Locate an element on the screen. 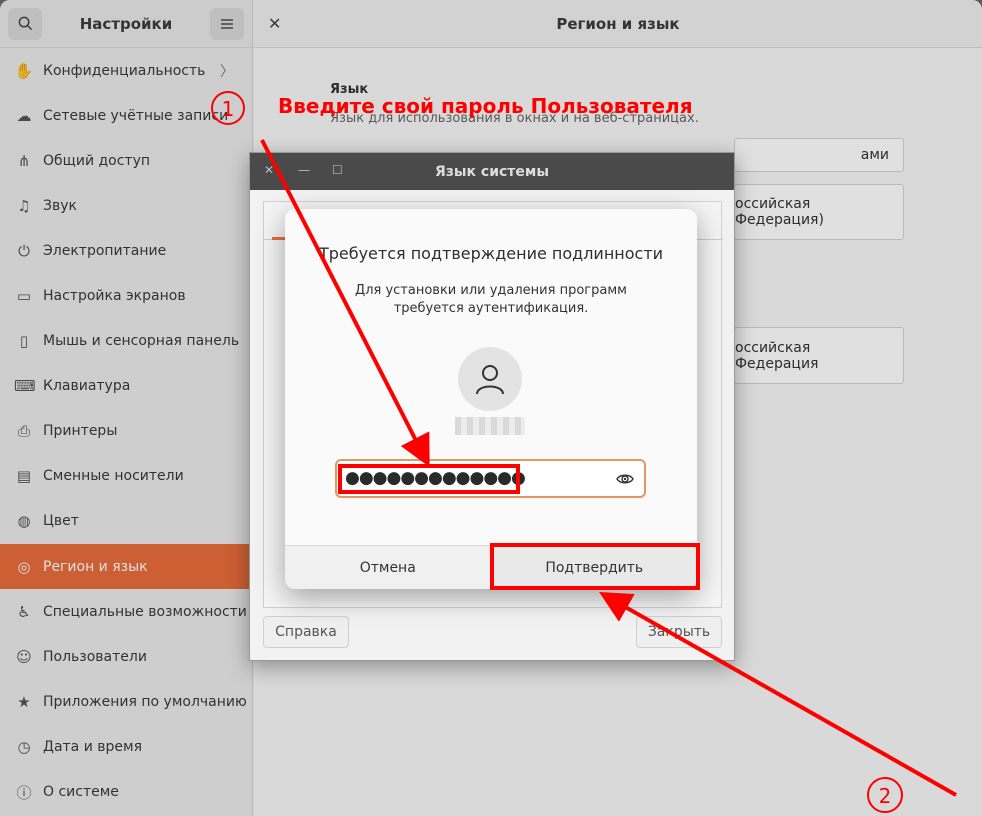 The height and width of the screenshot is (816, 982). step2-number: 2 is located at coordinates (885, 796).